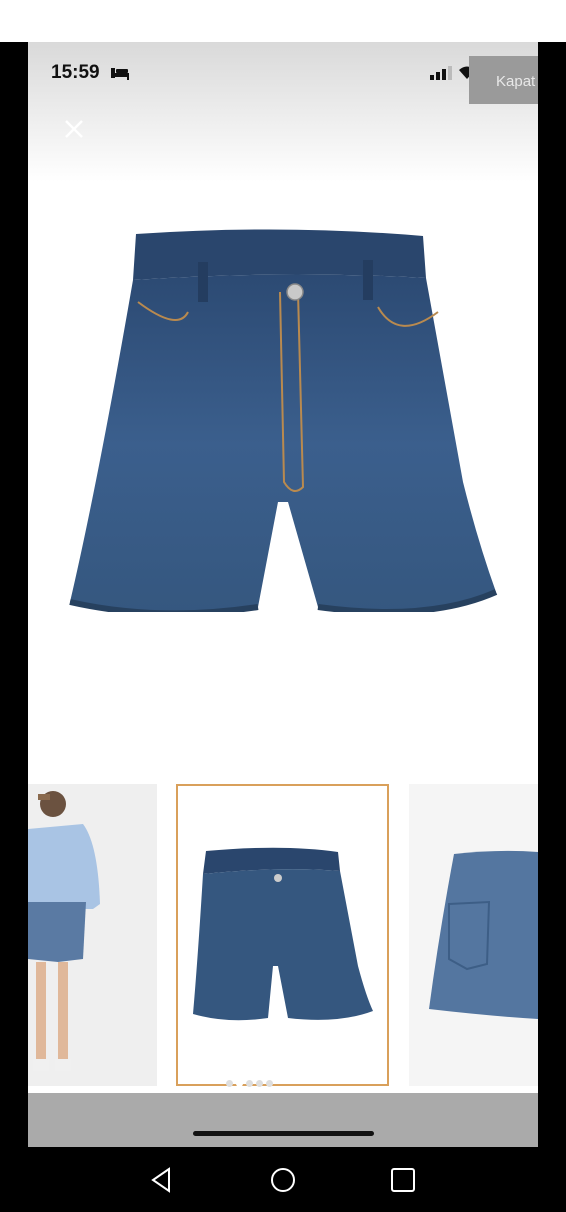 This screenshot has height=1212, width=566. I want to click on page-indicator, so click(251, 1083).